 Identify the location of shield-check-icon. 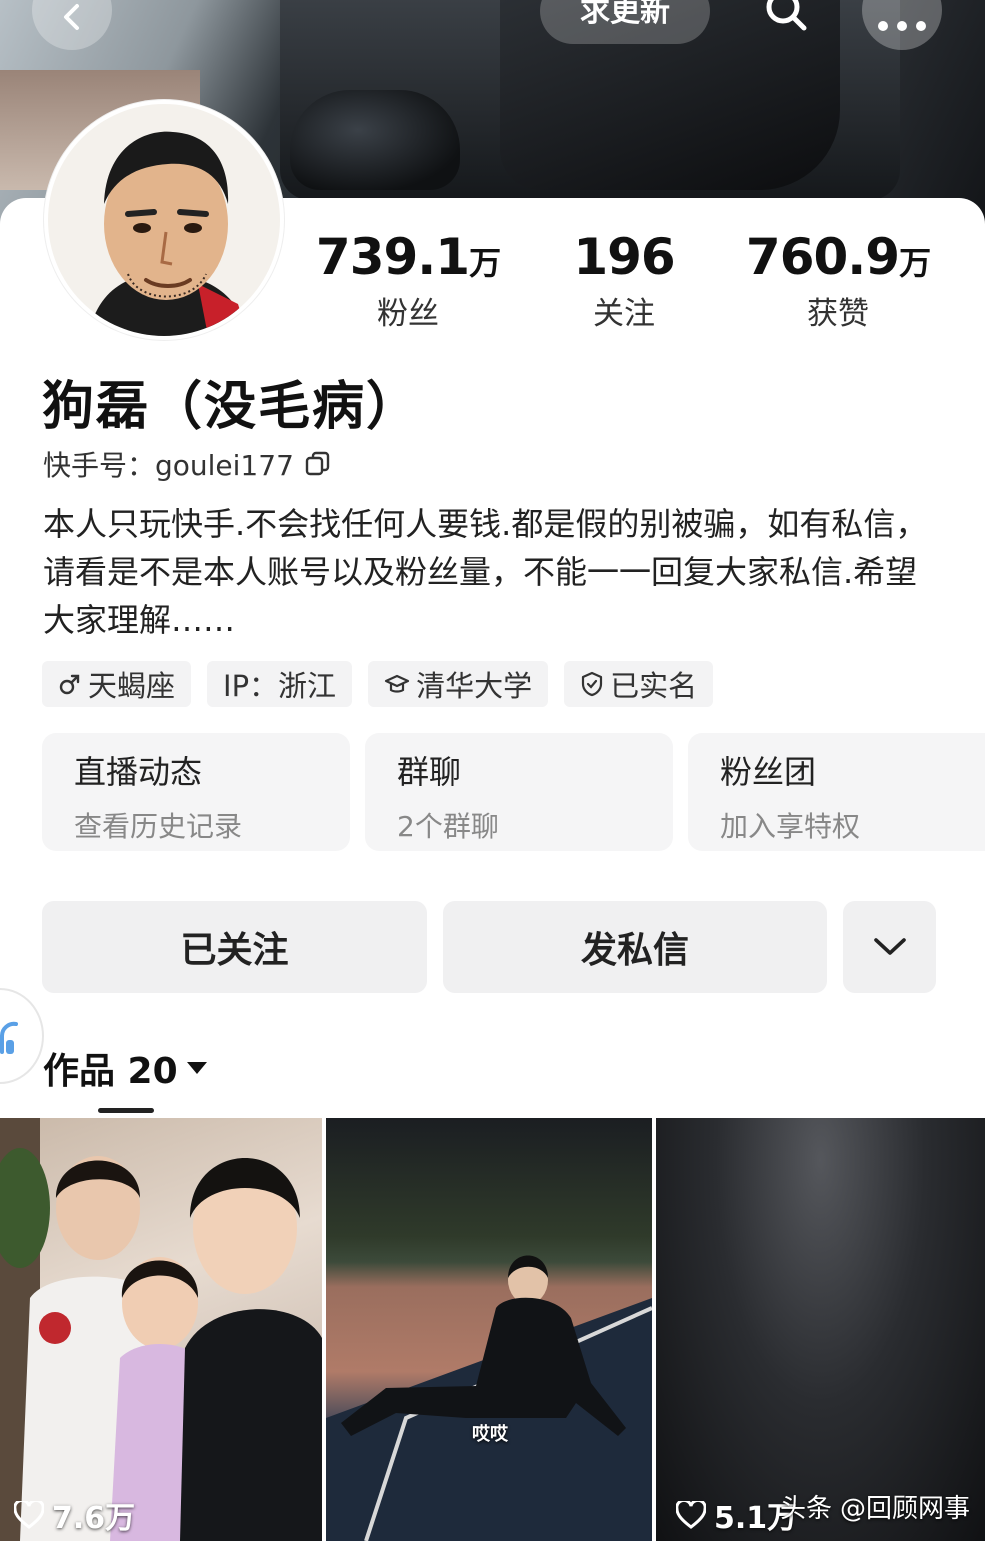
(592, 684).